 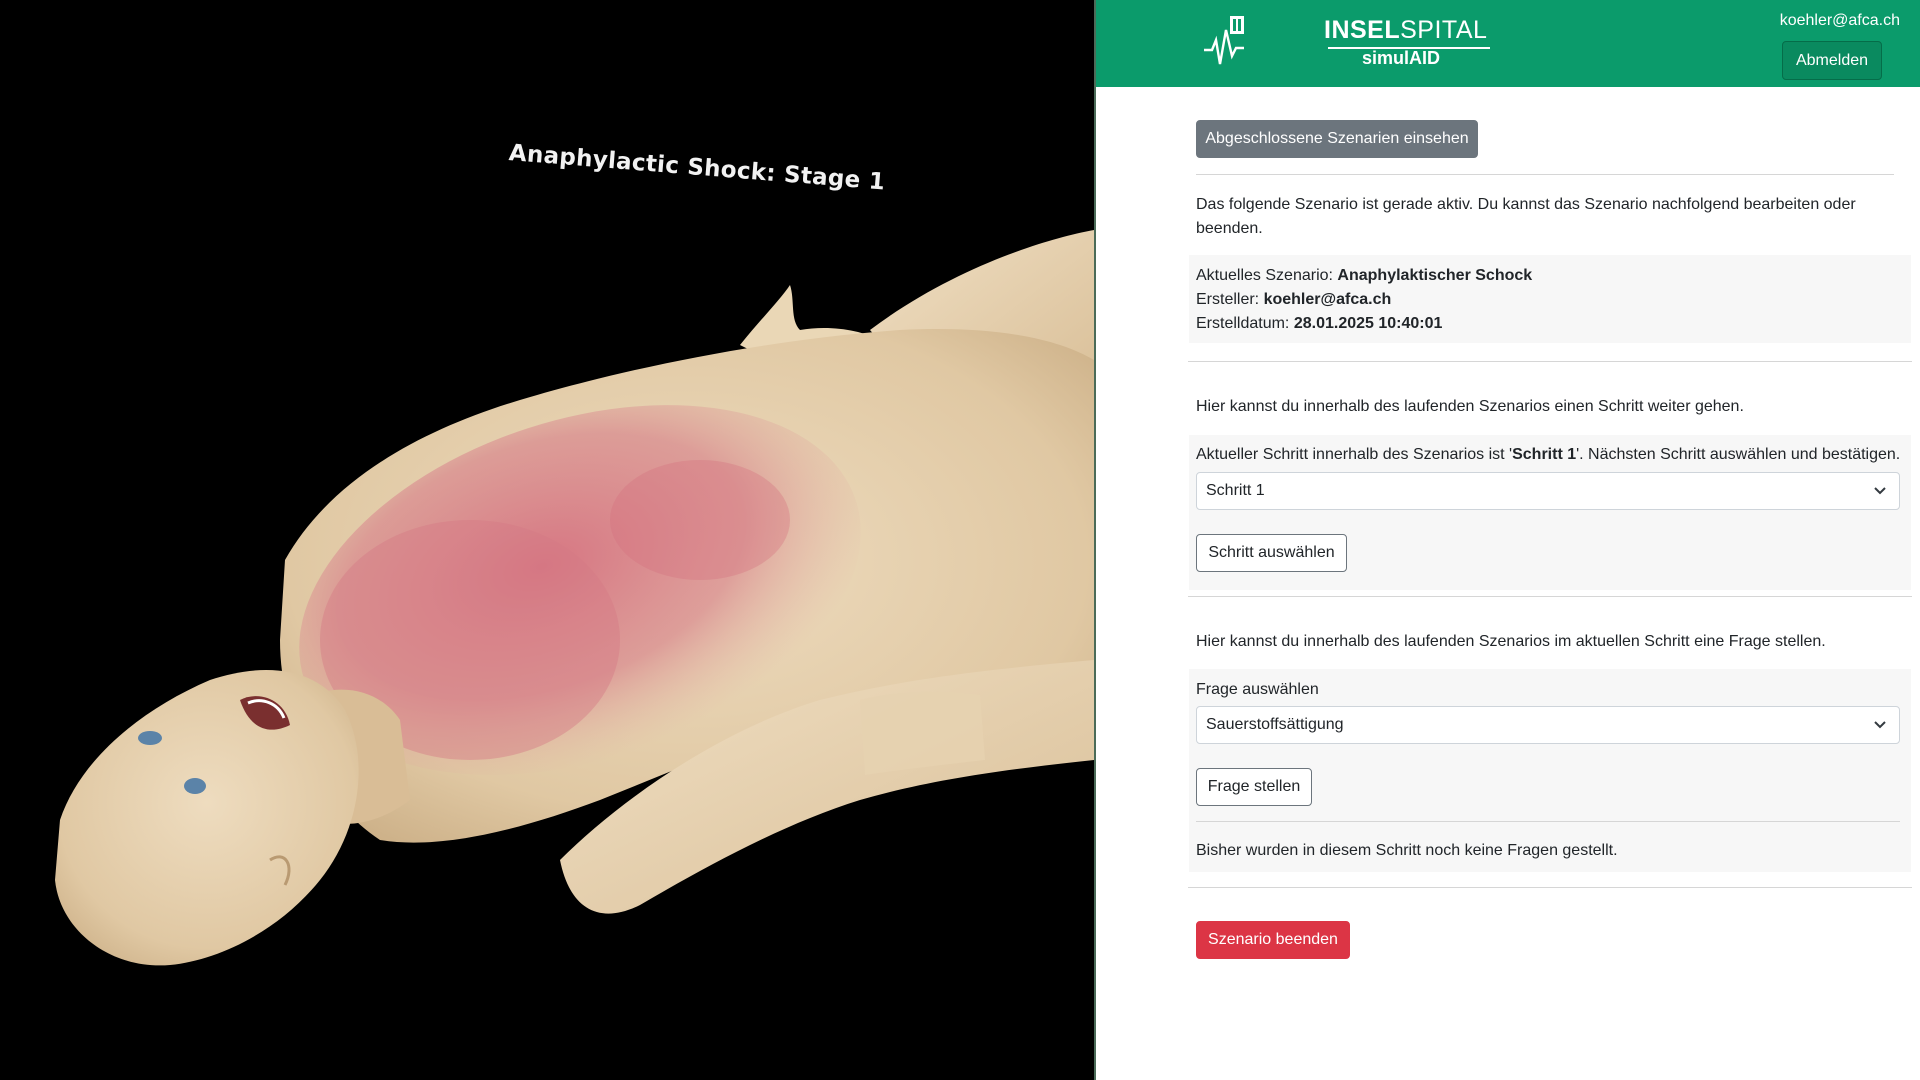 I want to click on brand-sub: simulAID, so click(x=1401, y=58).